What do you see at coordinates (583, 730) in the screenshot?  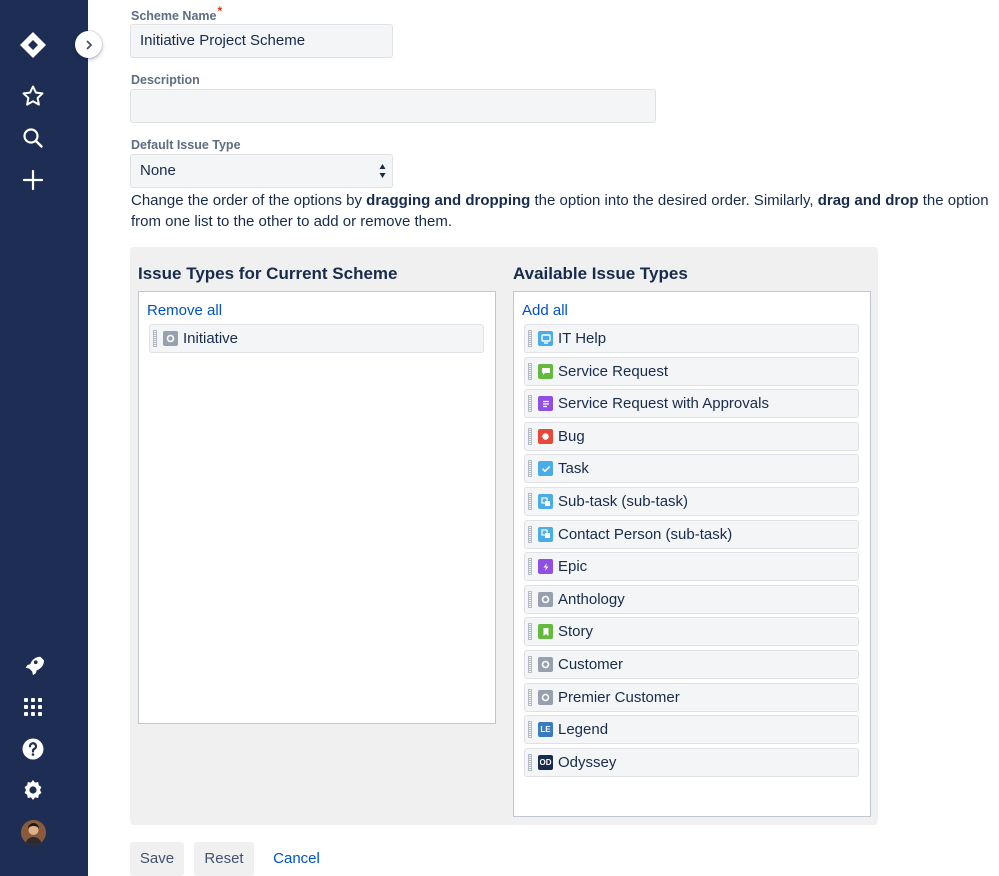 I see `issue-type-label: Legend` at bounding box center [583, 730].